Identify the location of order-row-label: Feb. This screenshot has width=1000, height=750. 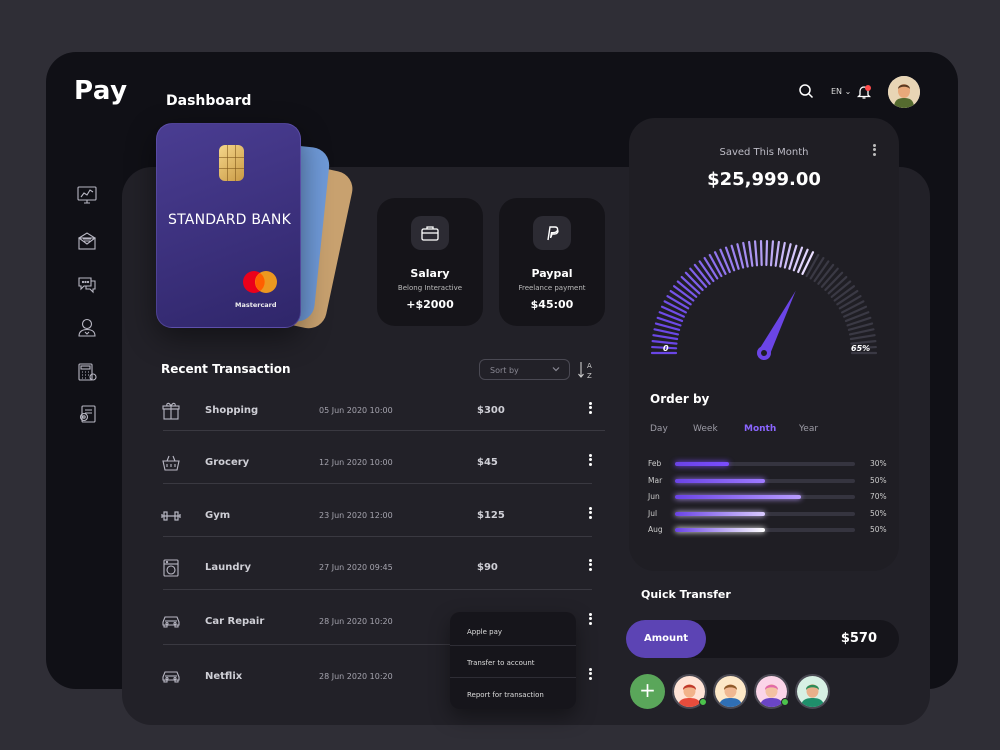
(655, 463).